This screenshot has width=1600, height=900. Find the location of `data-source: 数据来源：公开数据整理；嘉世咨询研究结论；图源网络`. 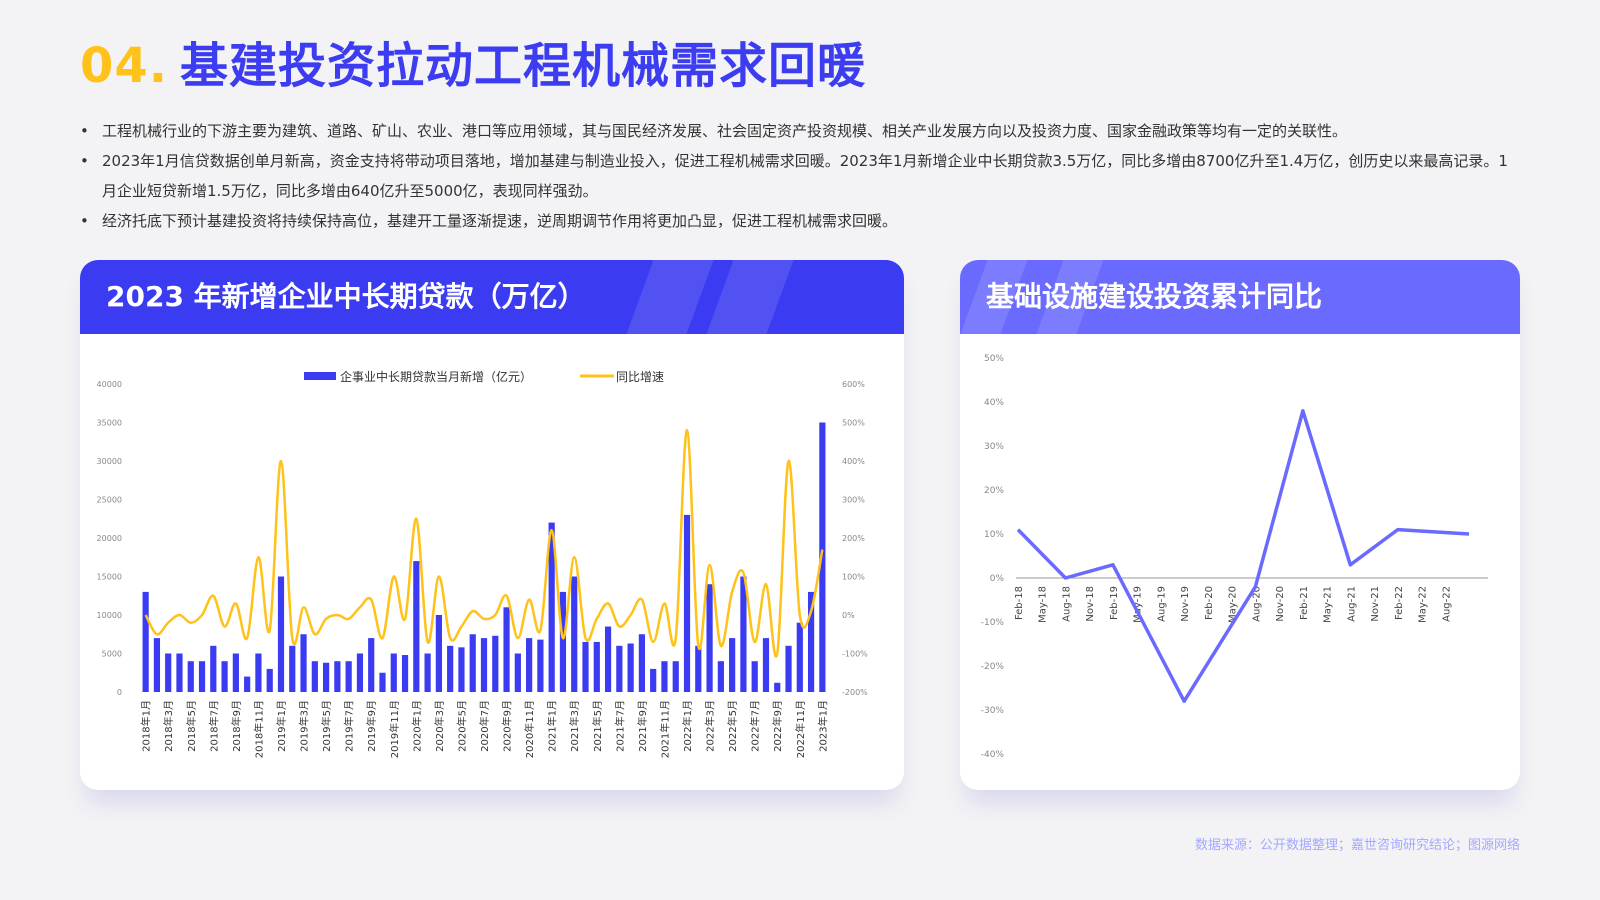

data-source: 数据来源：公开数据整理；嘉世咨询研究结论；图源网络 is located at coordinates (1357, 845).